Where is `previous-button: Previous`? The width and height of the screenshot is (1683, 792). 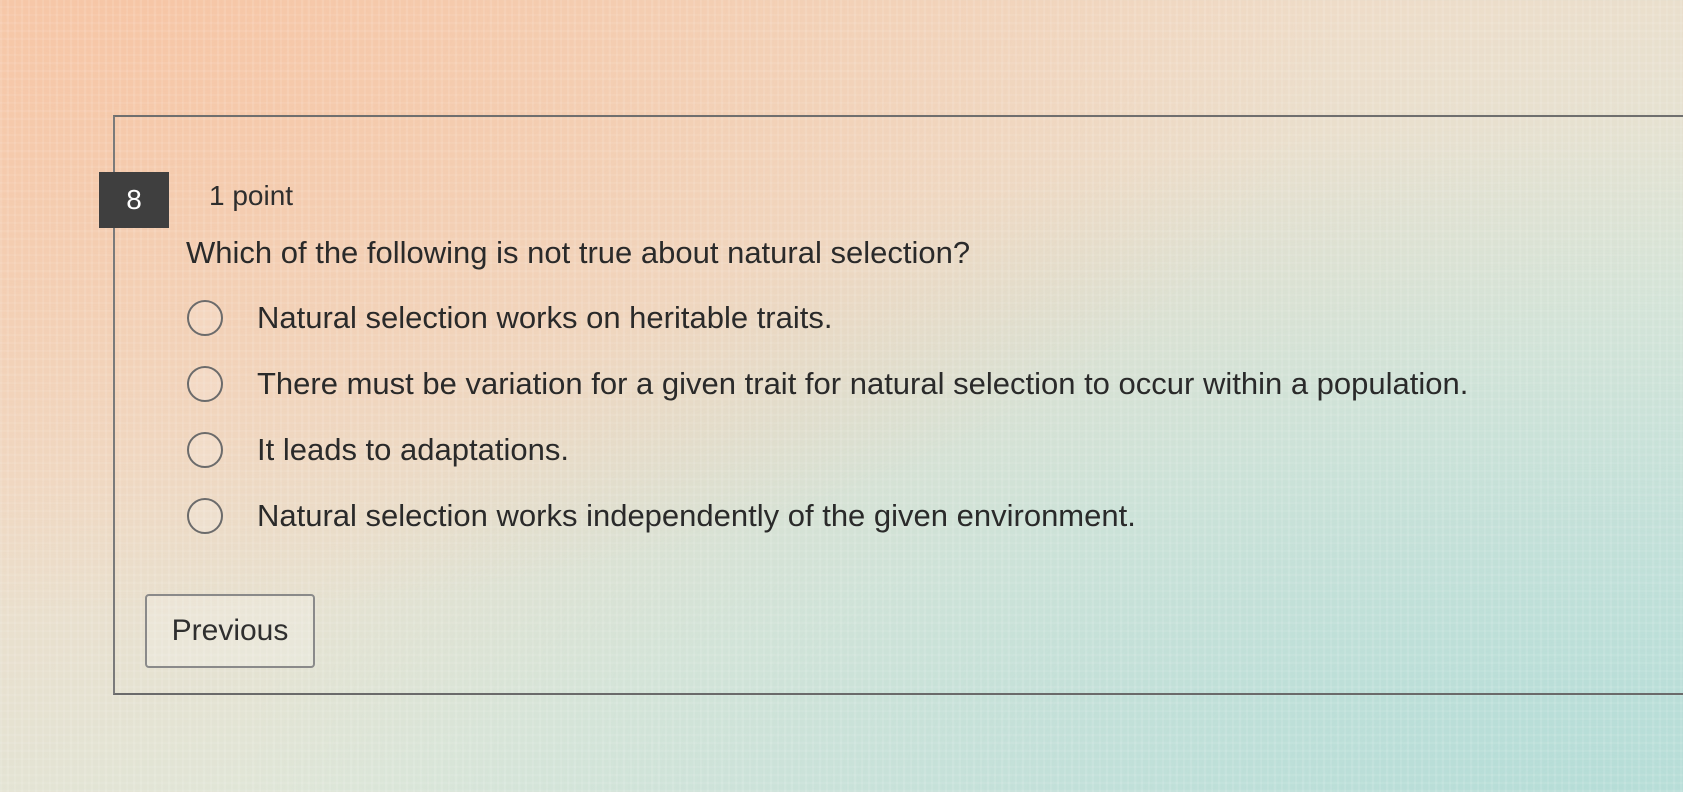 previous-button: Previous is located at coordinates (230, 631).